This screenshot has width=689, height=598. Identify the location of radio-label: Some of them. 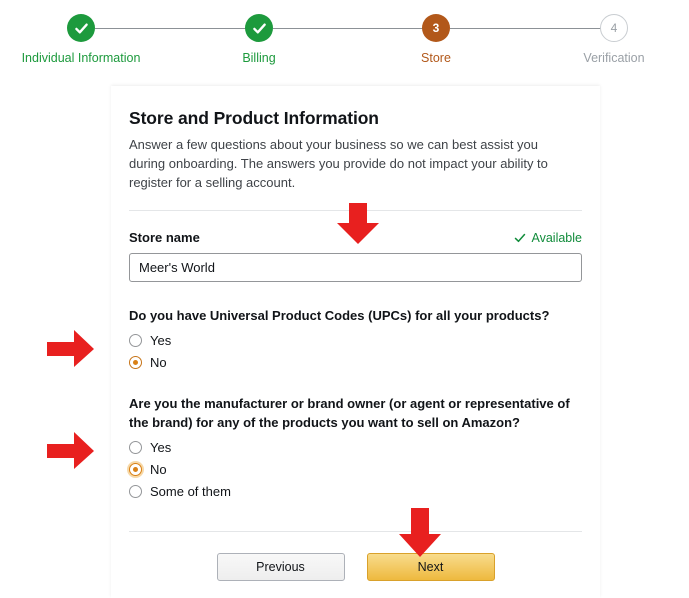
(190, 491).